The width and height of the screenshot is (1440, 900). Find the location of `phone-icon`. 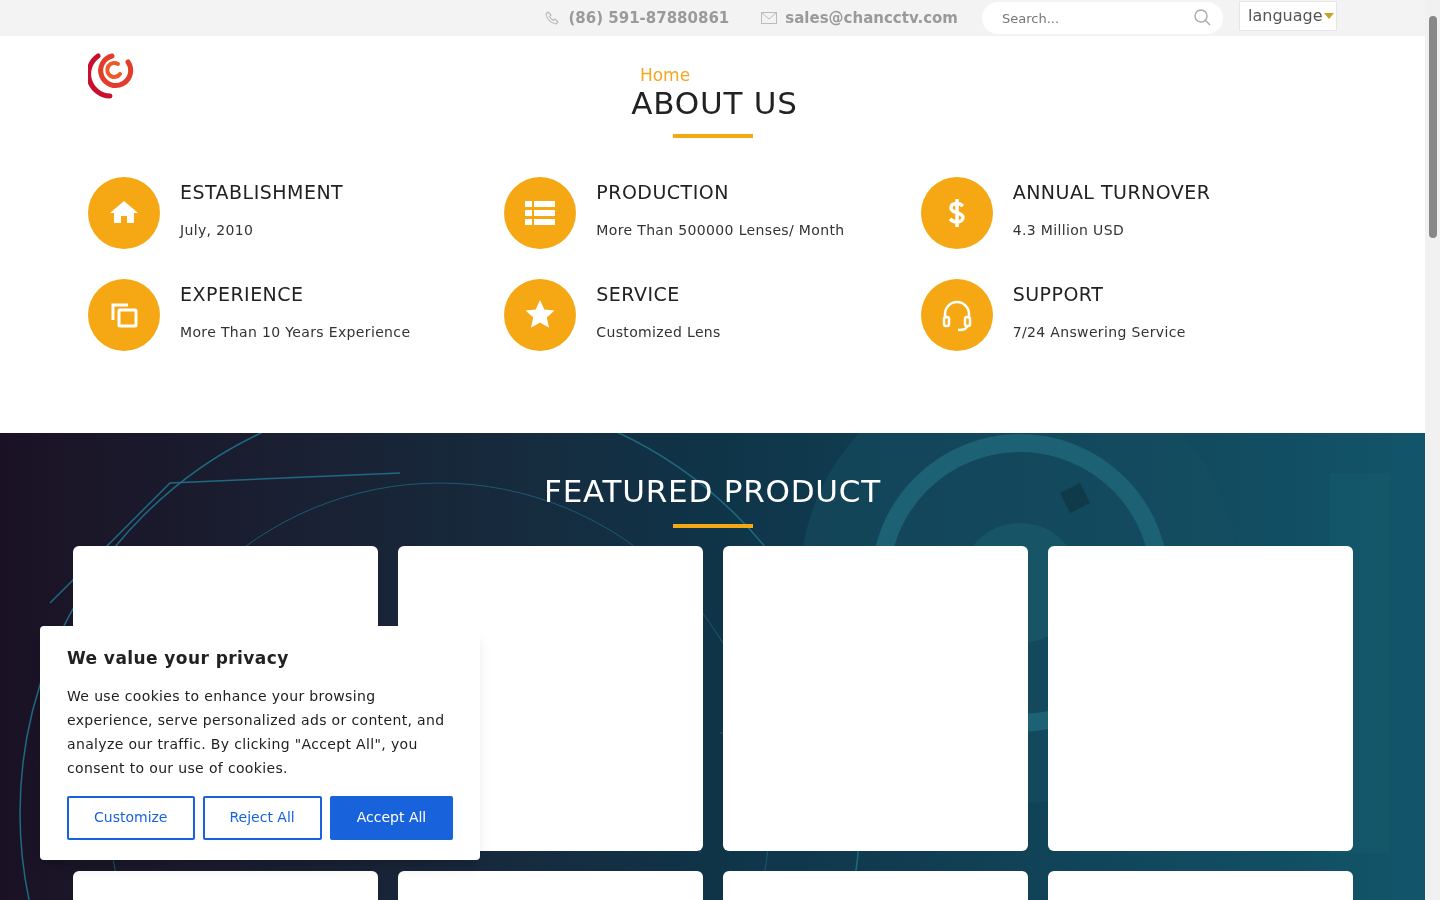

phone-icon is located at coordinates (552, 18).